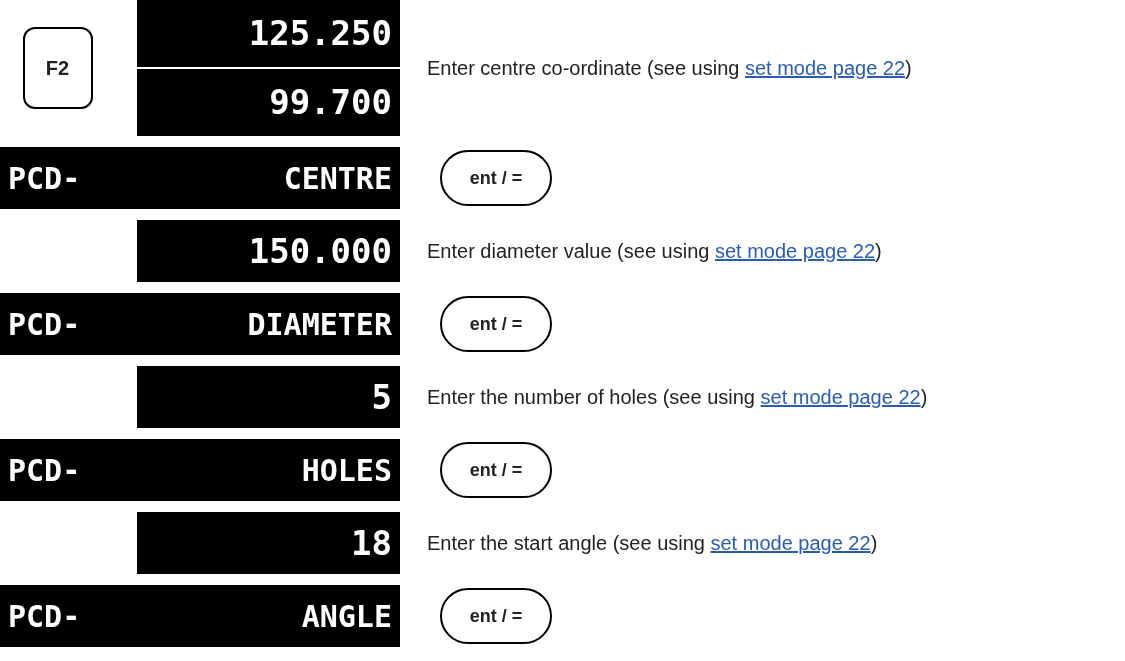 This screenshot has height=661, width=1125. Describe the element at coordinates (268, 251) in the screenshot. I see `display-readout: 150.000` at that location.